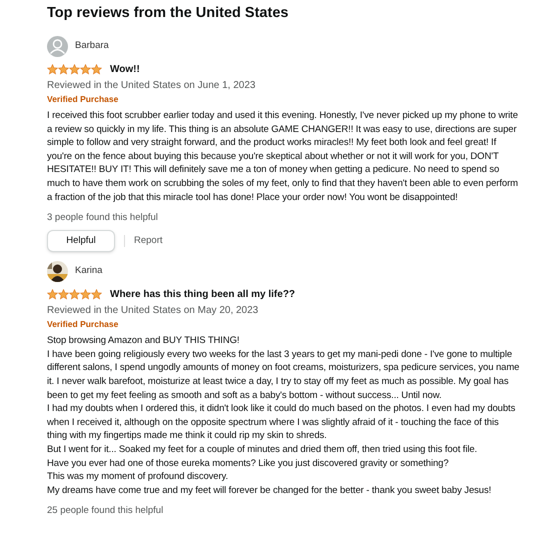  Describe the element at coordinates (105, 511) in the screenshot. I see `helpful-count: 25 people found this helpful` at that location.